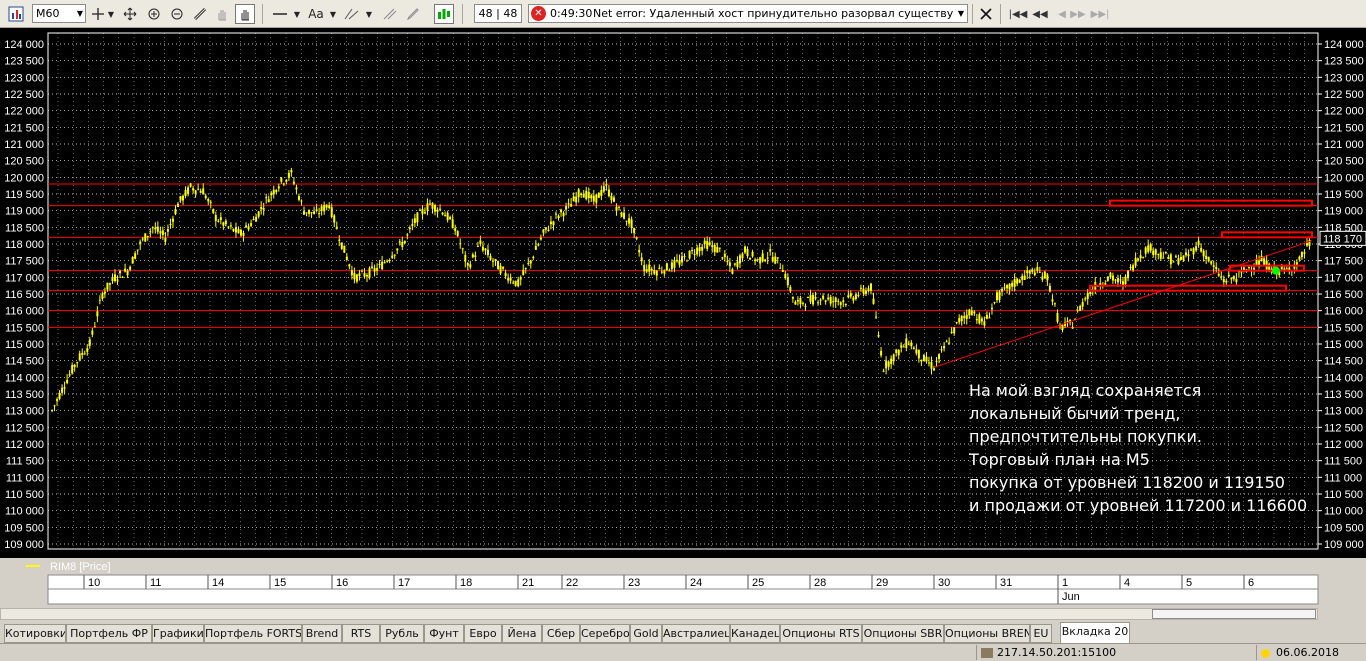  What do you see at coordinates (646, 633) in the screenshot?
I see `tab-12: Gold` at bounding box center [646, 633].